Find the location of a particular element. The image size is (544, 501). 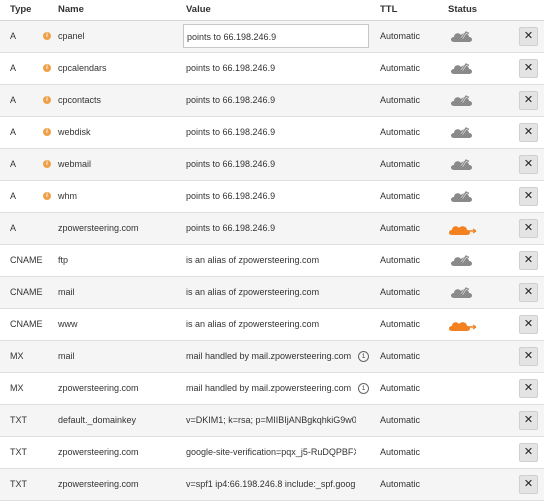

record-name: cpanel is located at coordinates (118, 36).